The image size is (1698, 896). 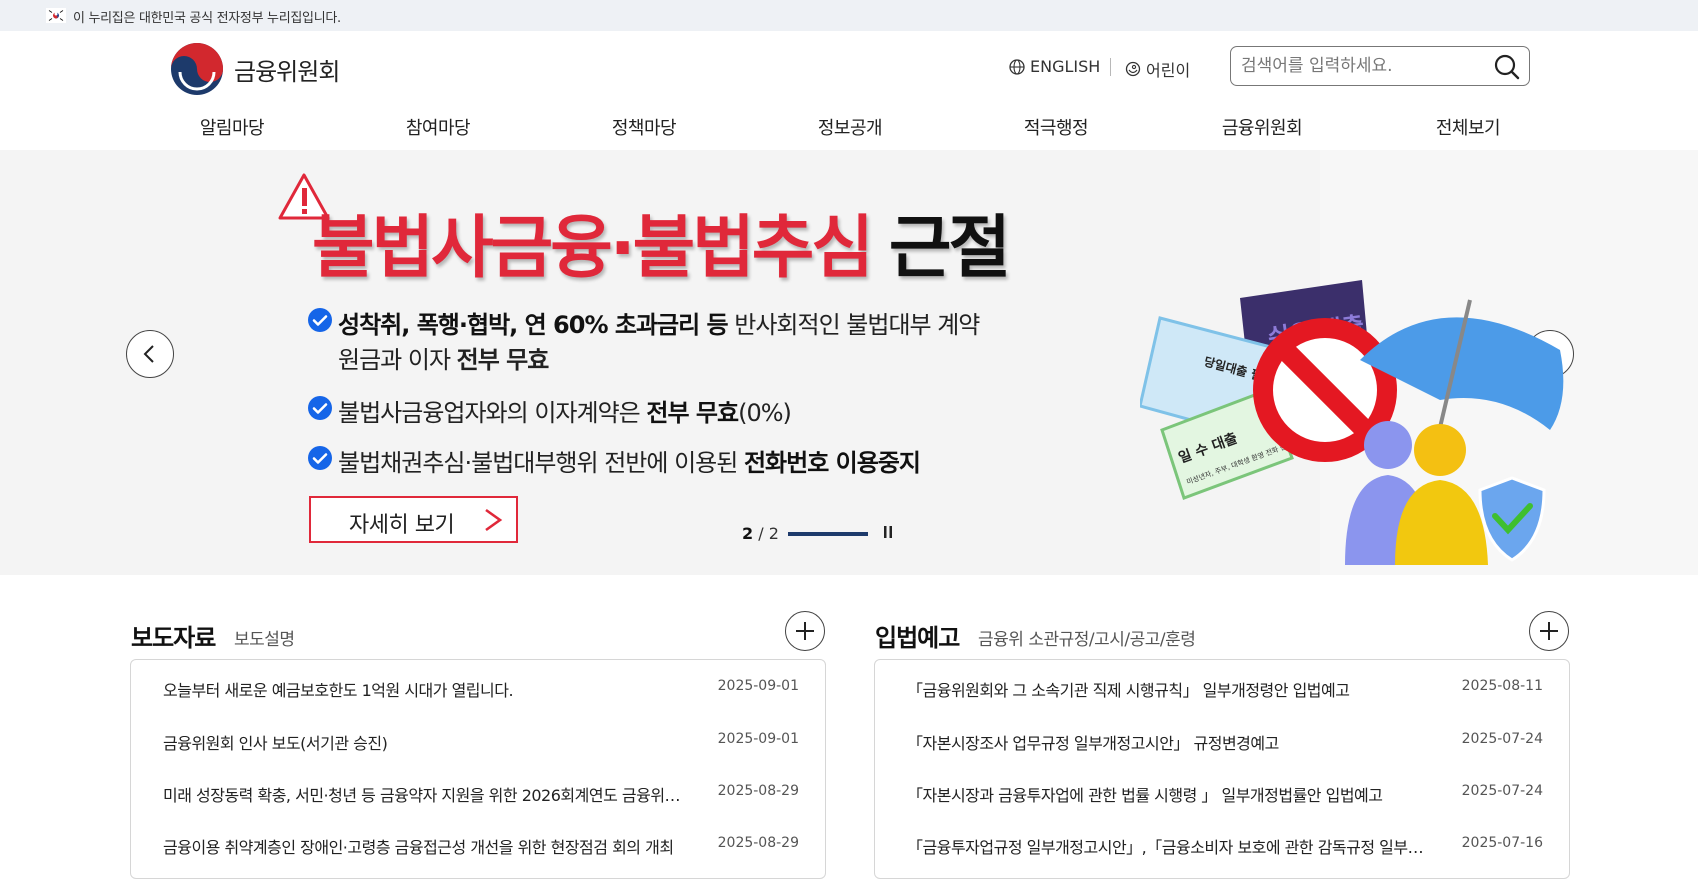 What do you see at coordinates (402, 525) in the screenshot?
I see `detail-button-label: 자세히 보기` at bounding box center [402, 525].